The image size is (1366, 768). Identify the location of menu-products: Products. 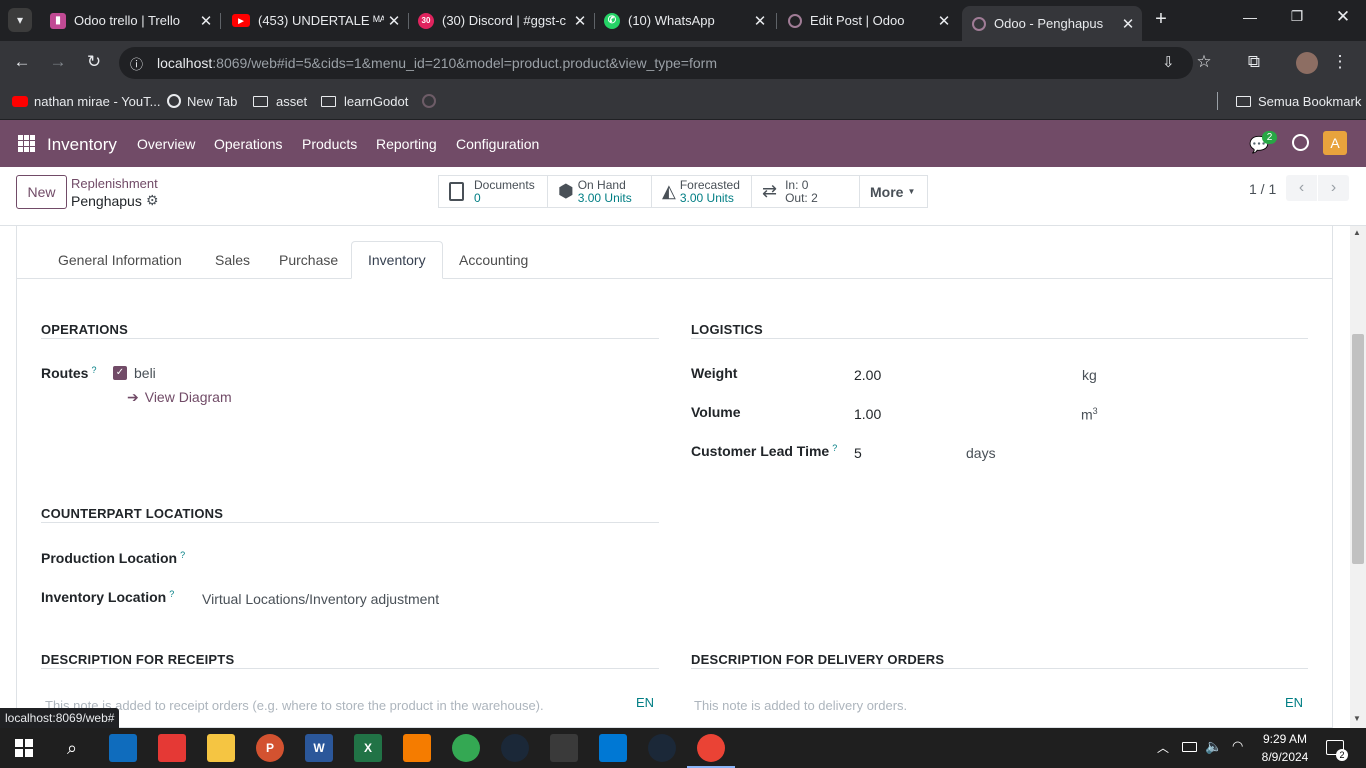
(329, 144).